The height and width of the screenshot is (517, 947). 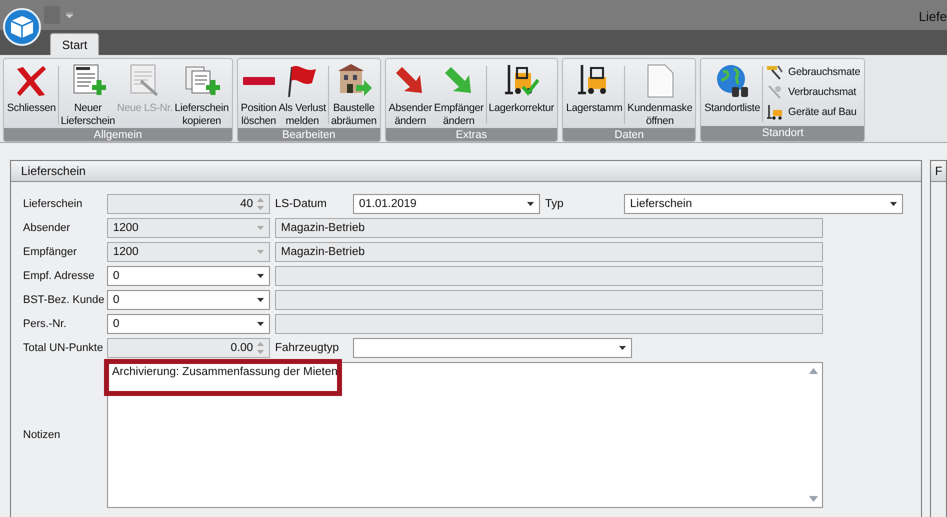 I want to click on field-label: Empf. Adresse, so click(x=59, y=276).